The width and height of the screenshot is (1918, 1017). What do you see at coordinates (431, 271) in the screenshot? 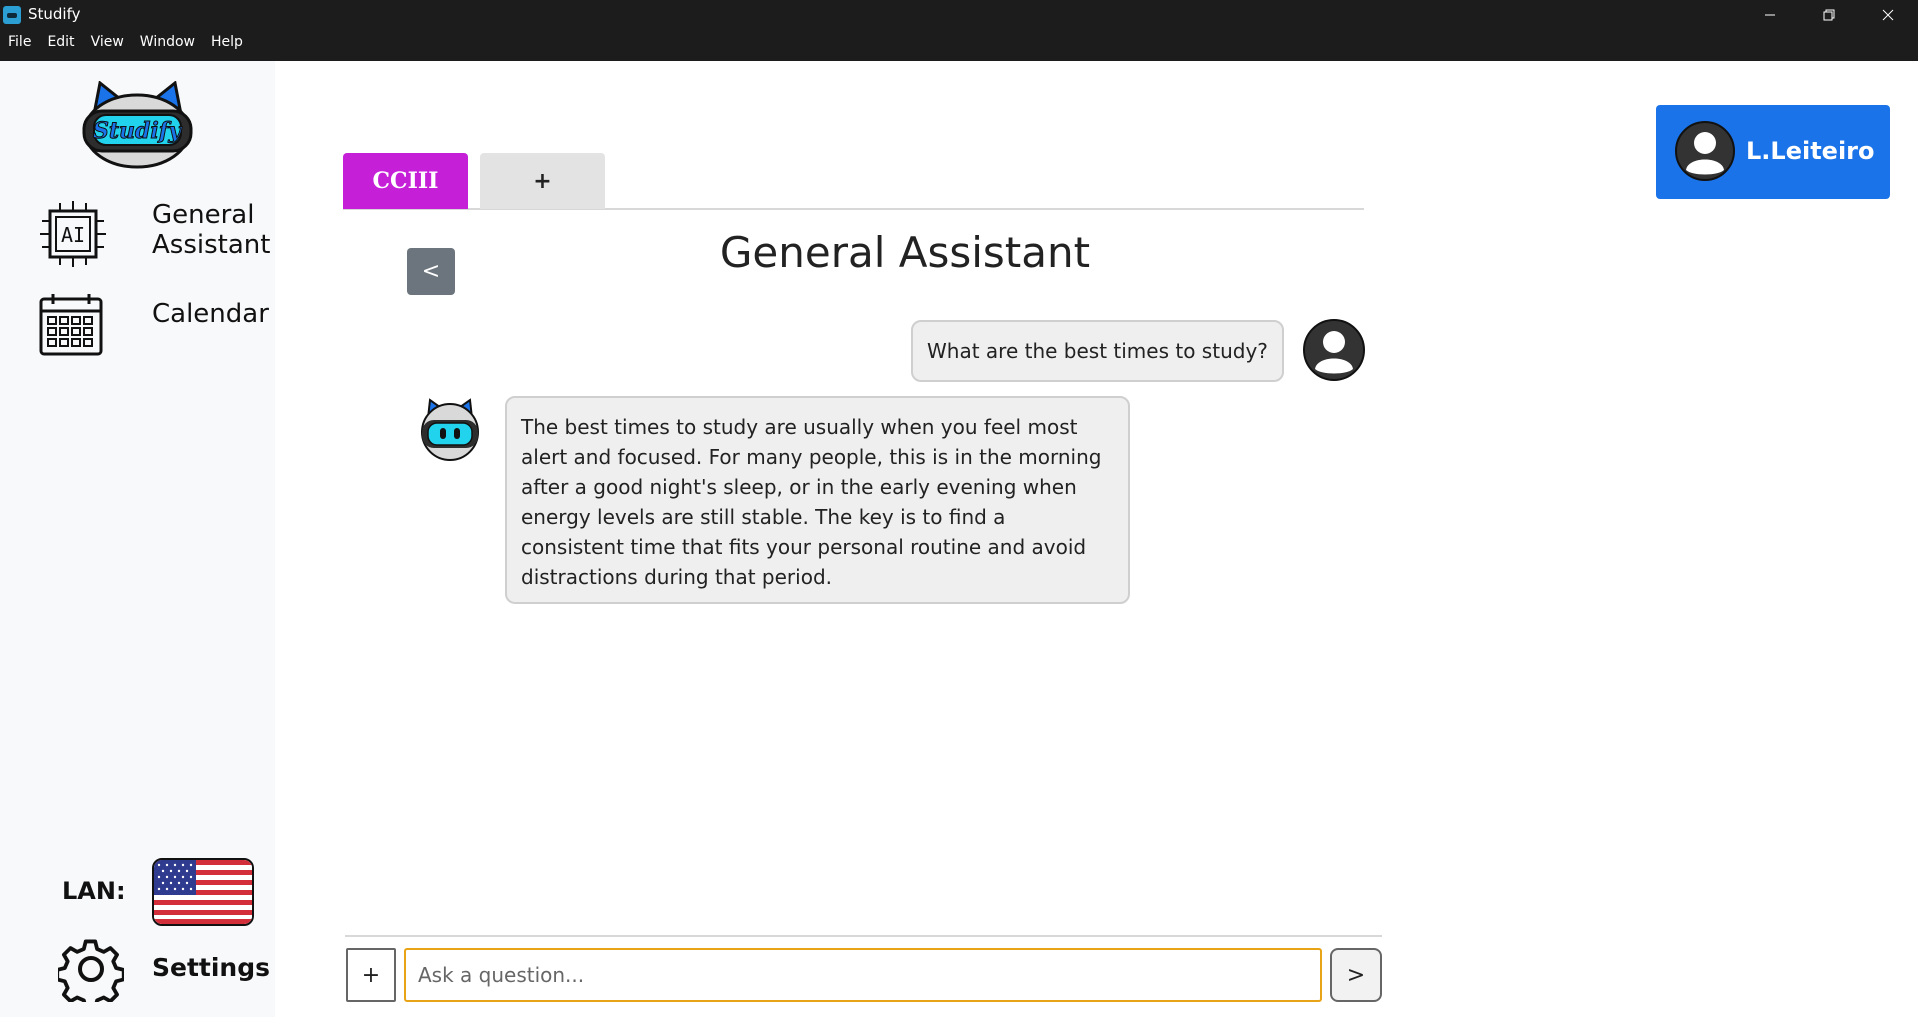
I see `back-button: <` at bounding box center [431, 271].